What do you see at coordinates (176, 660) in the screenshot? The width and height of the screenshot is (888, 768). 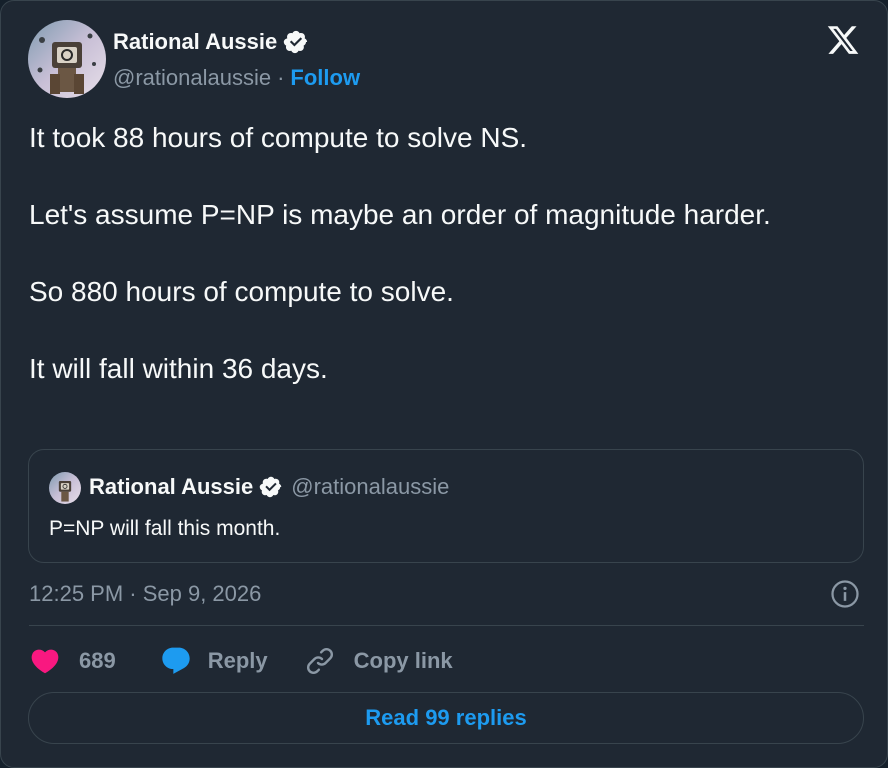 I see `speech-bubble-icon` at bounding box center [176, 660].